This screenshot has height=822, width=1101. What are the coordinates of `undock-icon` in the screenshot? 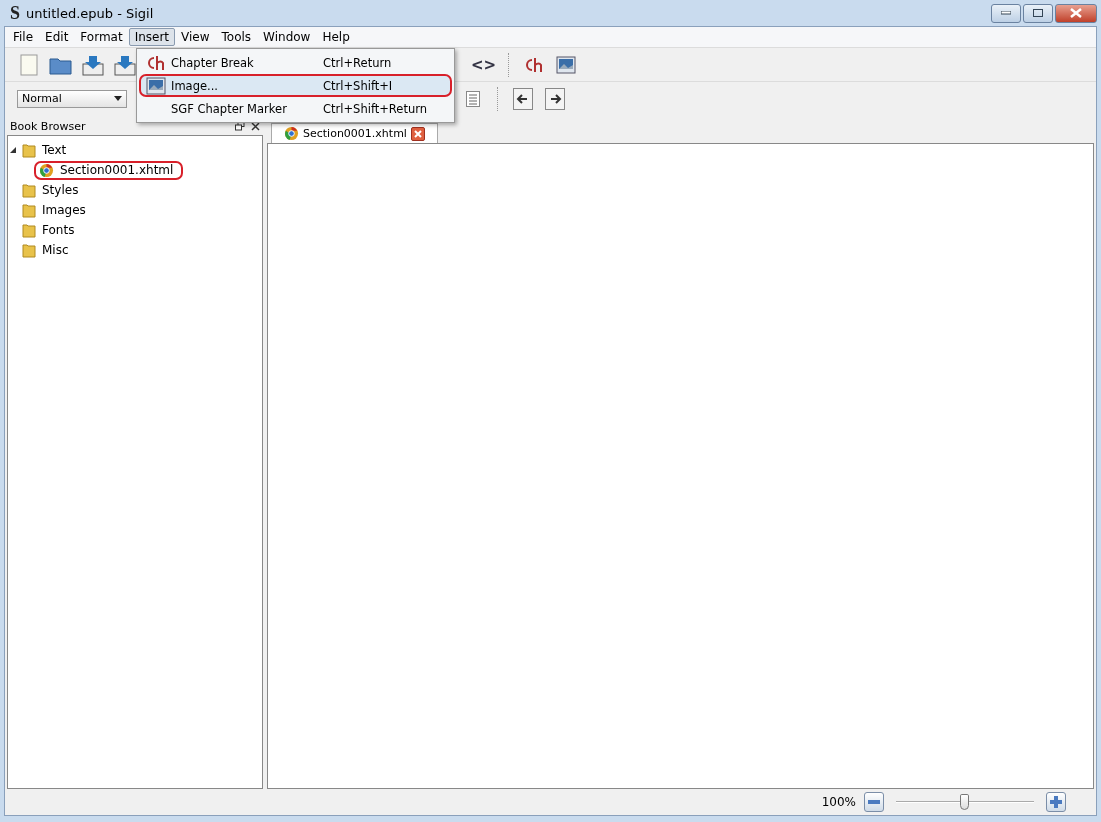 It's located at (240, 126).